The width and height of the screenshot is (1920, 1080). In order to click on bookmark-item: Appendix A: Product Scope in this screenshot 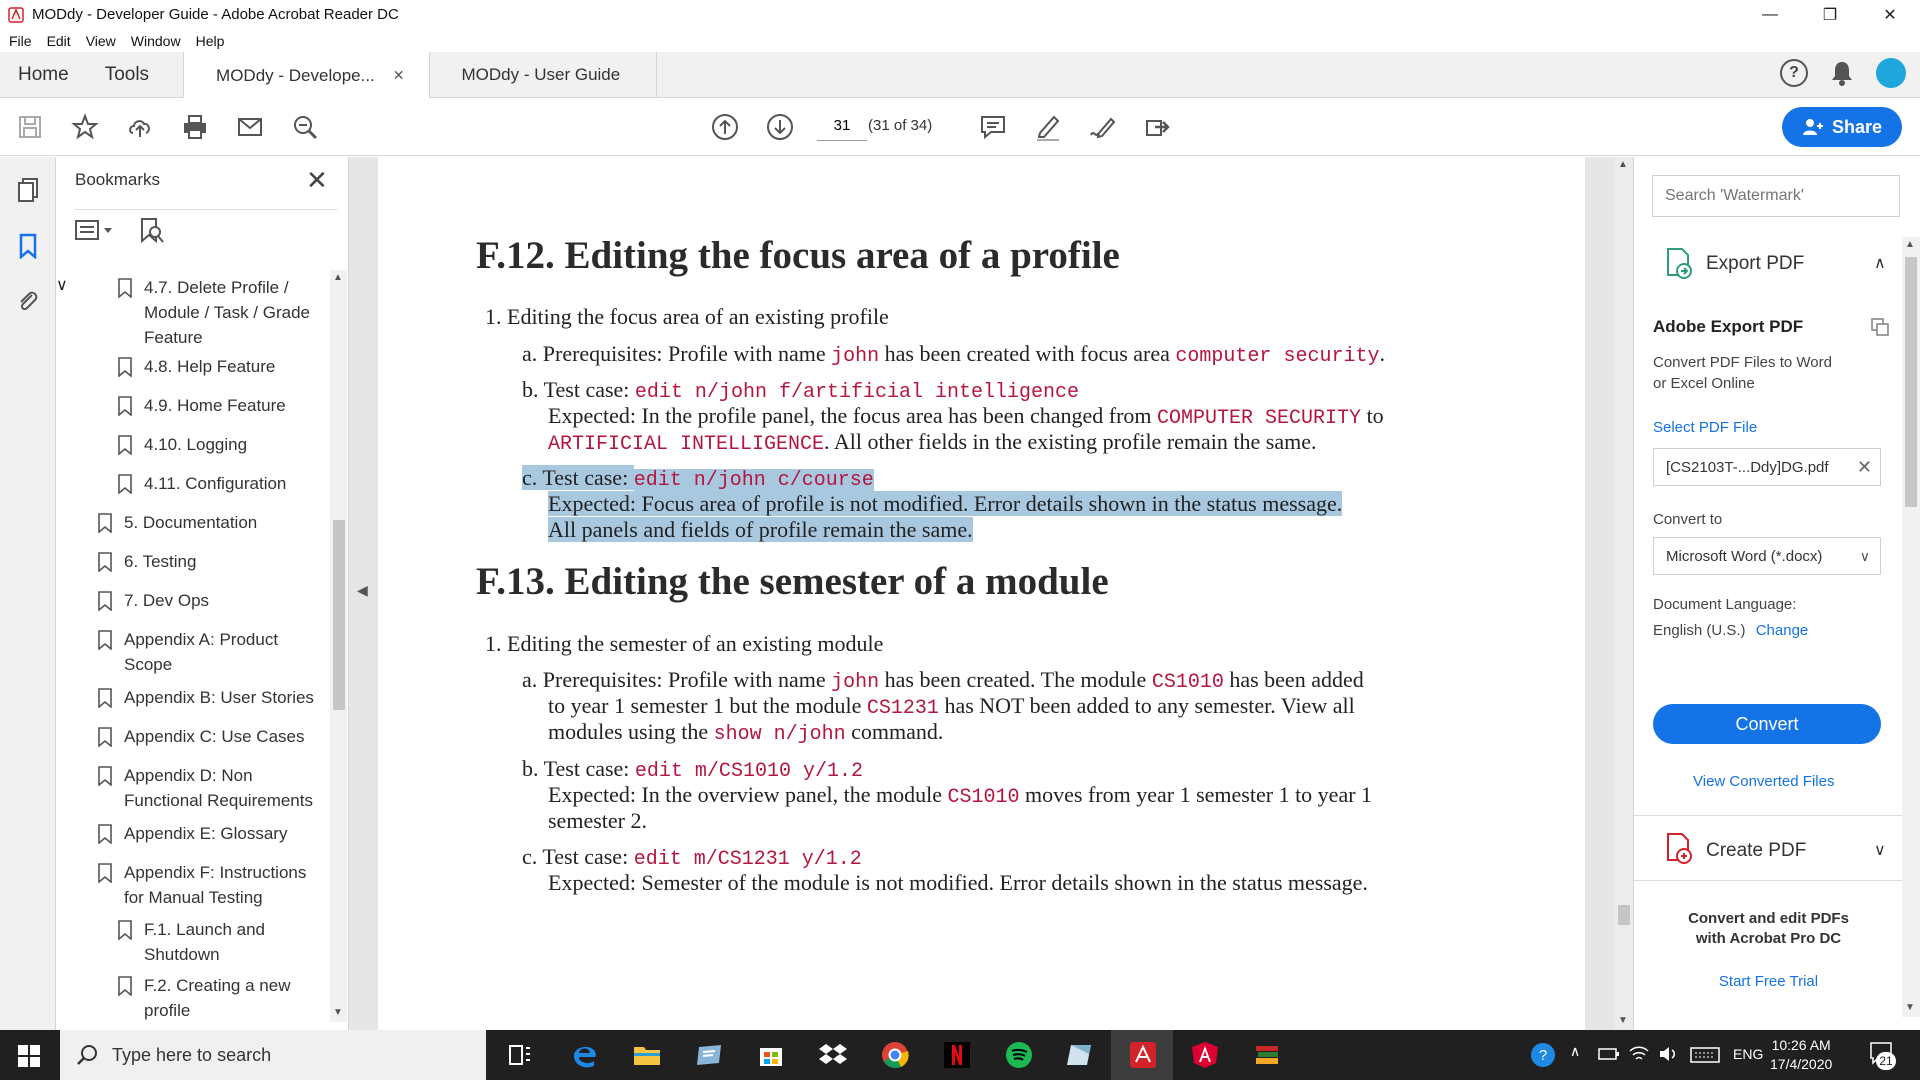, I will do `click(198, 652)`.